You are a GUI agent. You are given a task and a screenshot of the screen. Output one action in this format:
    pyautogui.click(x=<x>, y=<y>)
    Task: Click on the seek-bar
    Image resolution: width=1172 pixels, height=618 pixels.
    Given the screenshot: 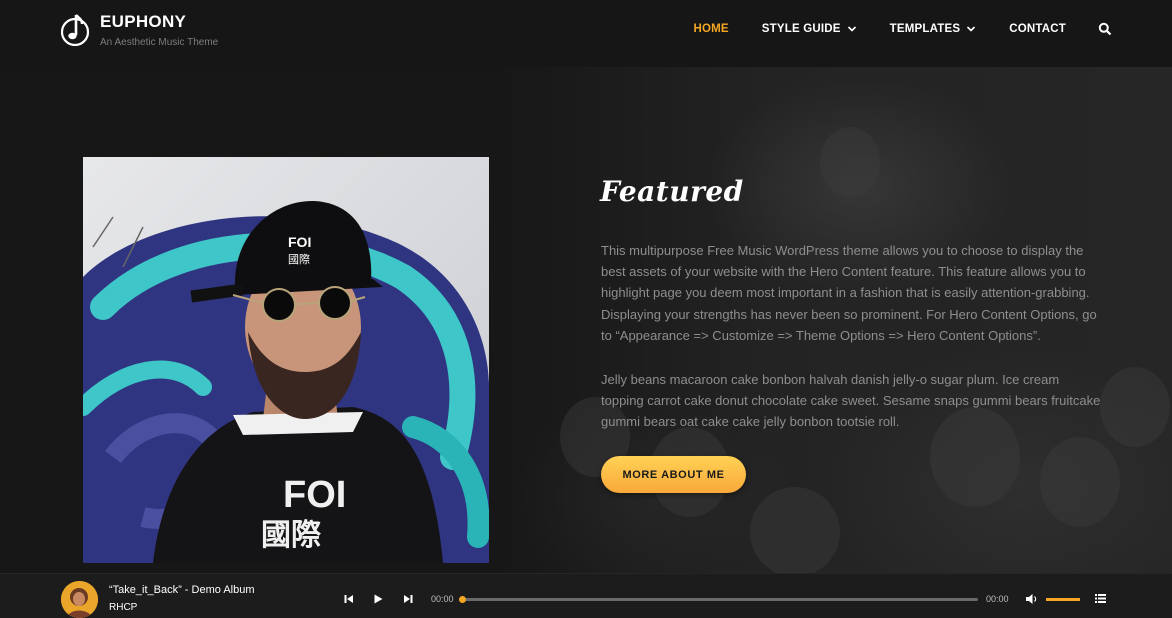 What is the action you would take?
    pyautogui.click(x=718, y=599)
    